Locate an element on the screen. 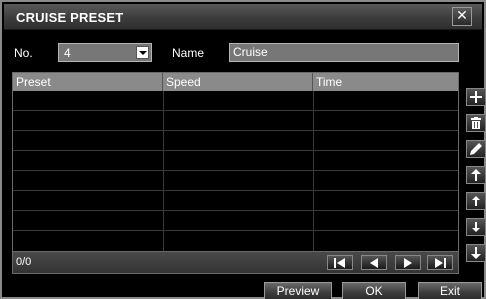 The width and height of the screenshot is (486, 299). column-header-time: Time is located at coordinates (385, 82).